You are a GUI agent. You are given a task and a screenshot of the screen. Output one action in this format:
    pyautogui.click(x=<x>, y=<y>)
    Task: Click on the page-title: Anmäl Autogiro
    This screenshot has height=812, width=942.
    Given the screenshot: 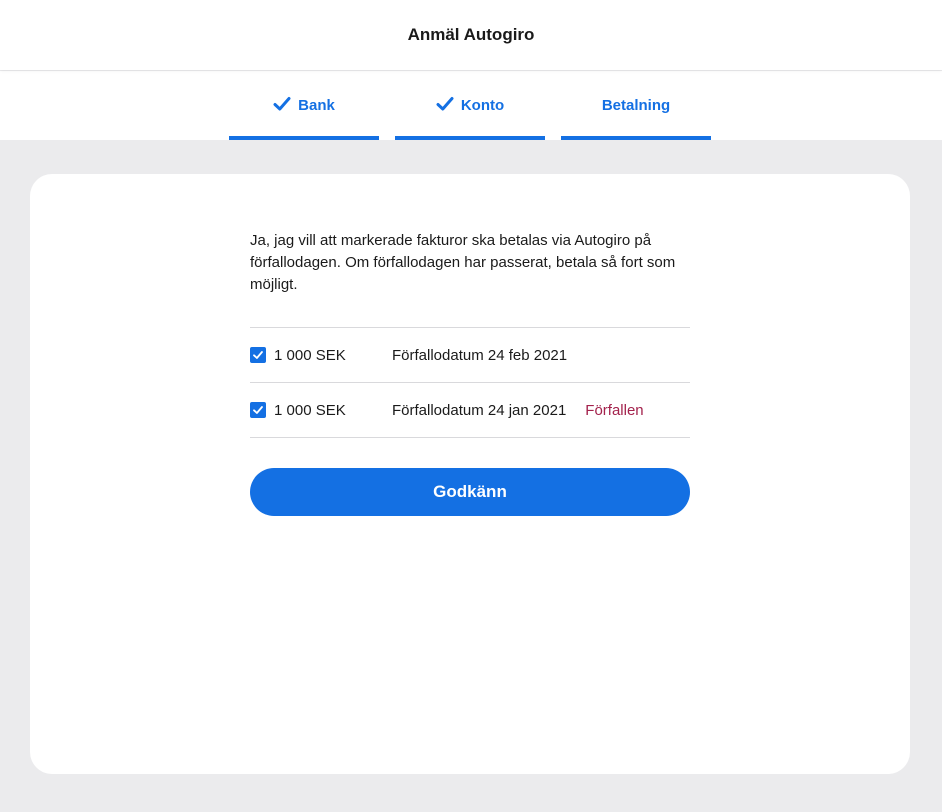 What is the action you would take?
    pyautogui.click(x=471, y=34)
    